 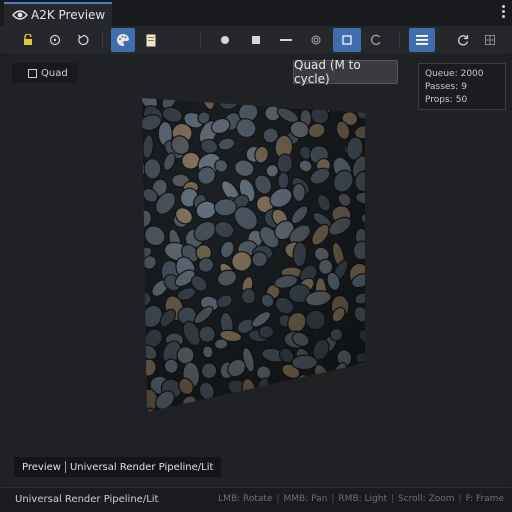 I want to click on mesh-label: Quad, so click(x=45, y=73).